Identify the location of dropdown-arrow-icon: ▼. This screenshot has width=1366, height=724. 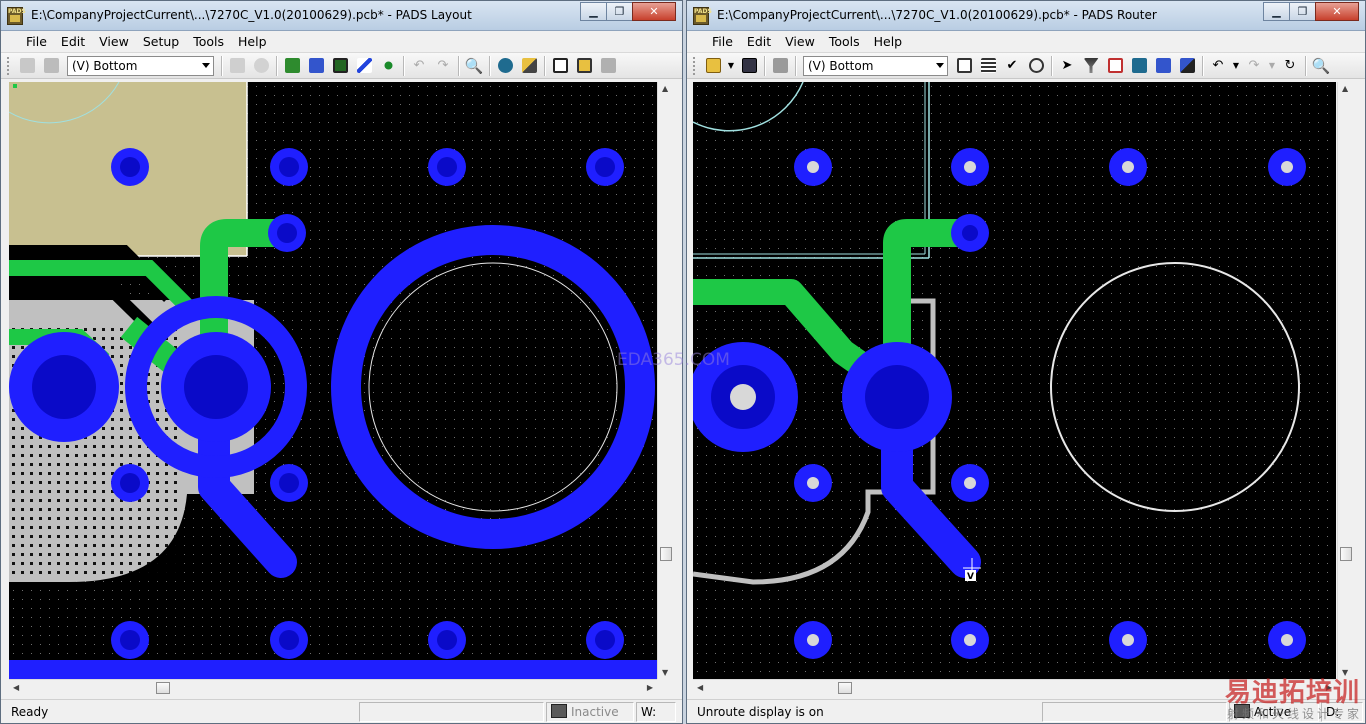
(1272, 65).